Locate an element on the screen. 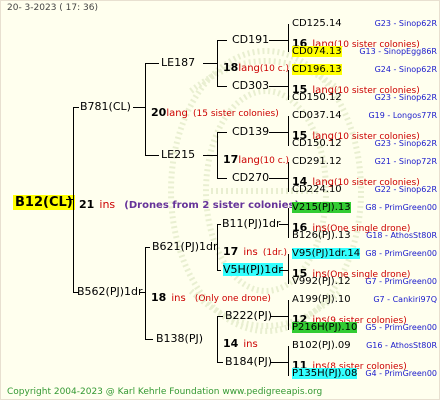 This screenshot has height=400, width=440. breeder-meta: G21 - Sinop72R is located at coordinates (405, 161).